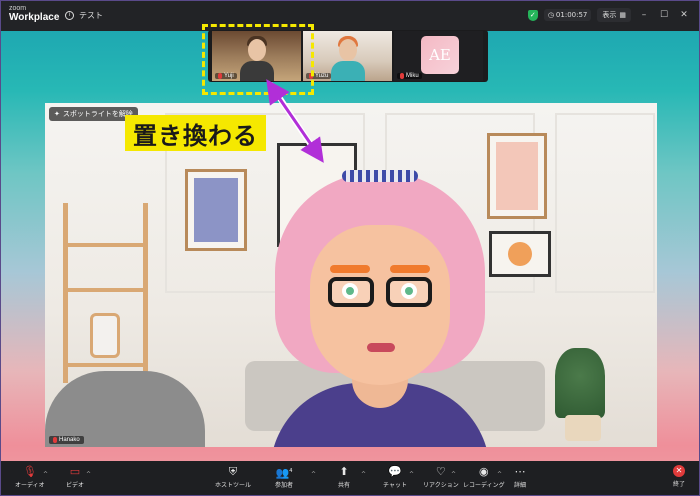 The width and height of the screenshot is (700, 496). Describe the element at coordinates (484, 485) in the screenshot. I see `recording-label: レコーディング` at that location.